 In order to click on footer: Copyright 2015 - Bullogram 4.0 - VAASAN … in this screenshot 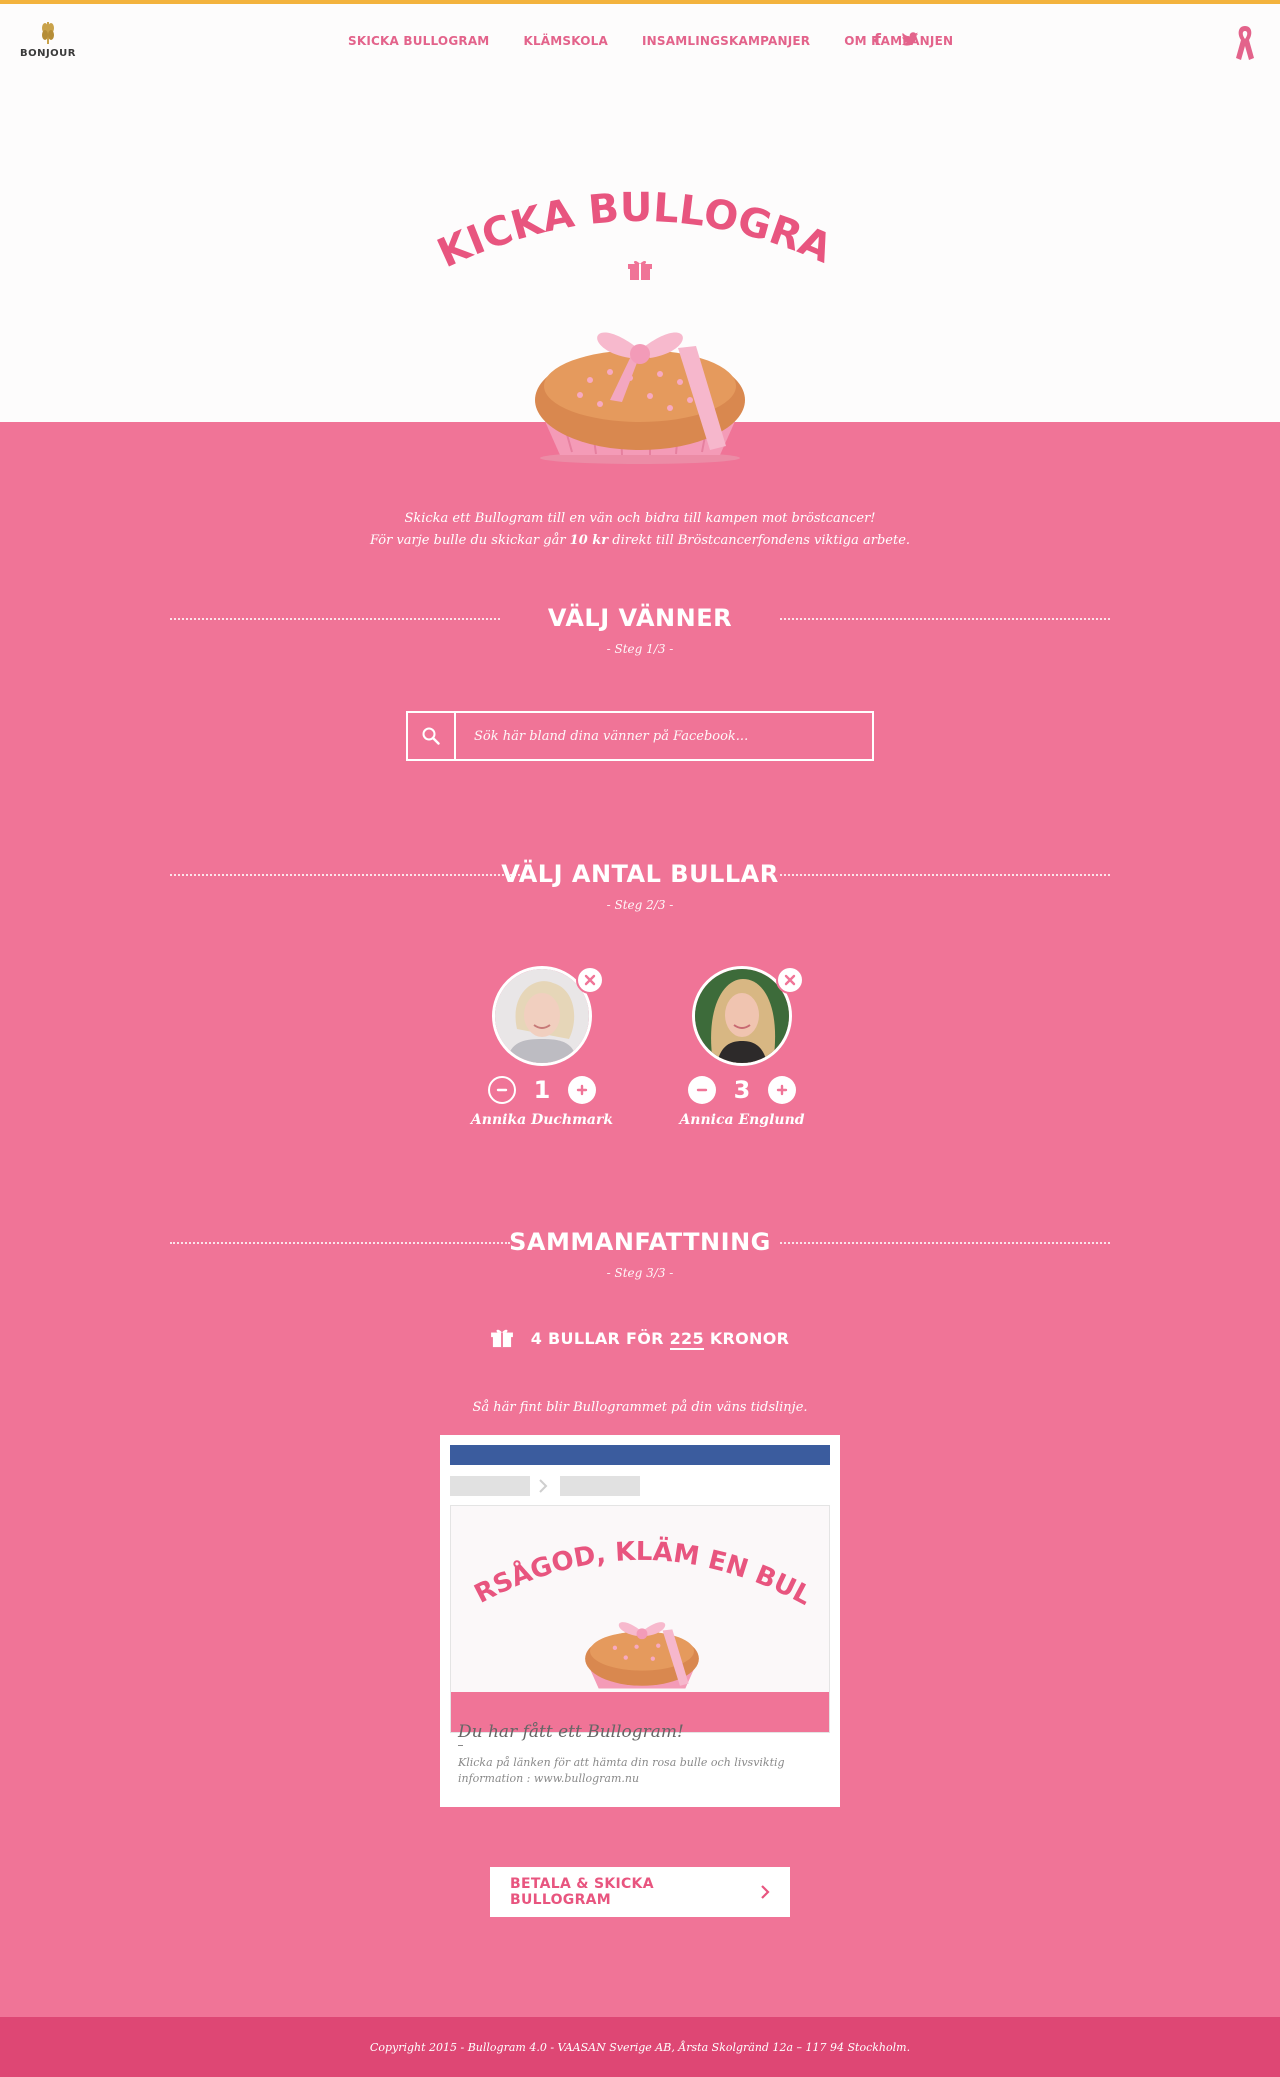, I will do `click(640, 2047)`.